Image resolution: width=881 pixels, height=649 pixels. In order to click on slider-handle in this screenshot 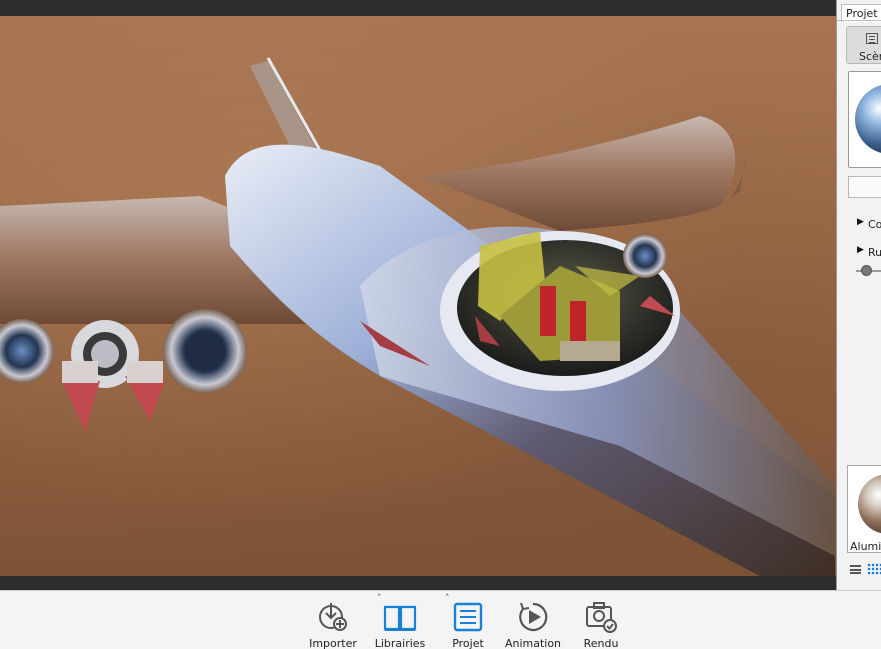, I will do `click(866, 270)`.